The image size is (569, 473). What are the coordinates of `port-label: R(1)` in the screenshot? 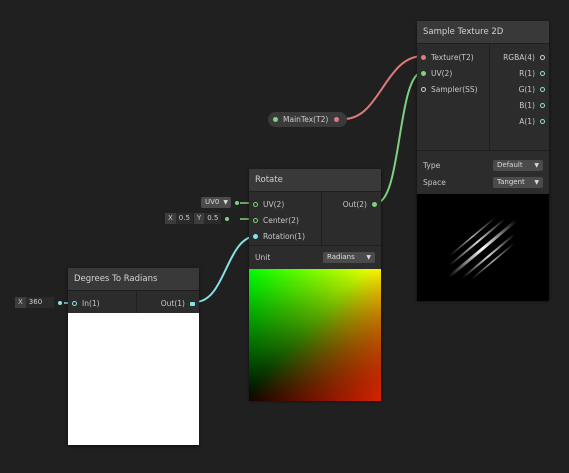 It's located at (527, 73).